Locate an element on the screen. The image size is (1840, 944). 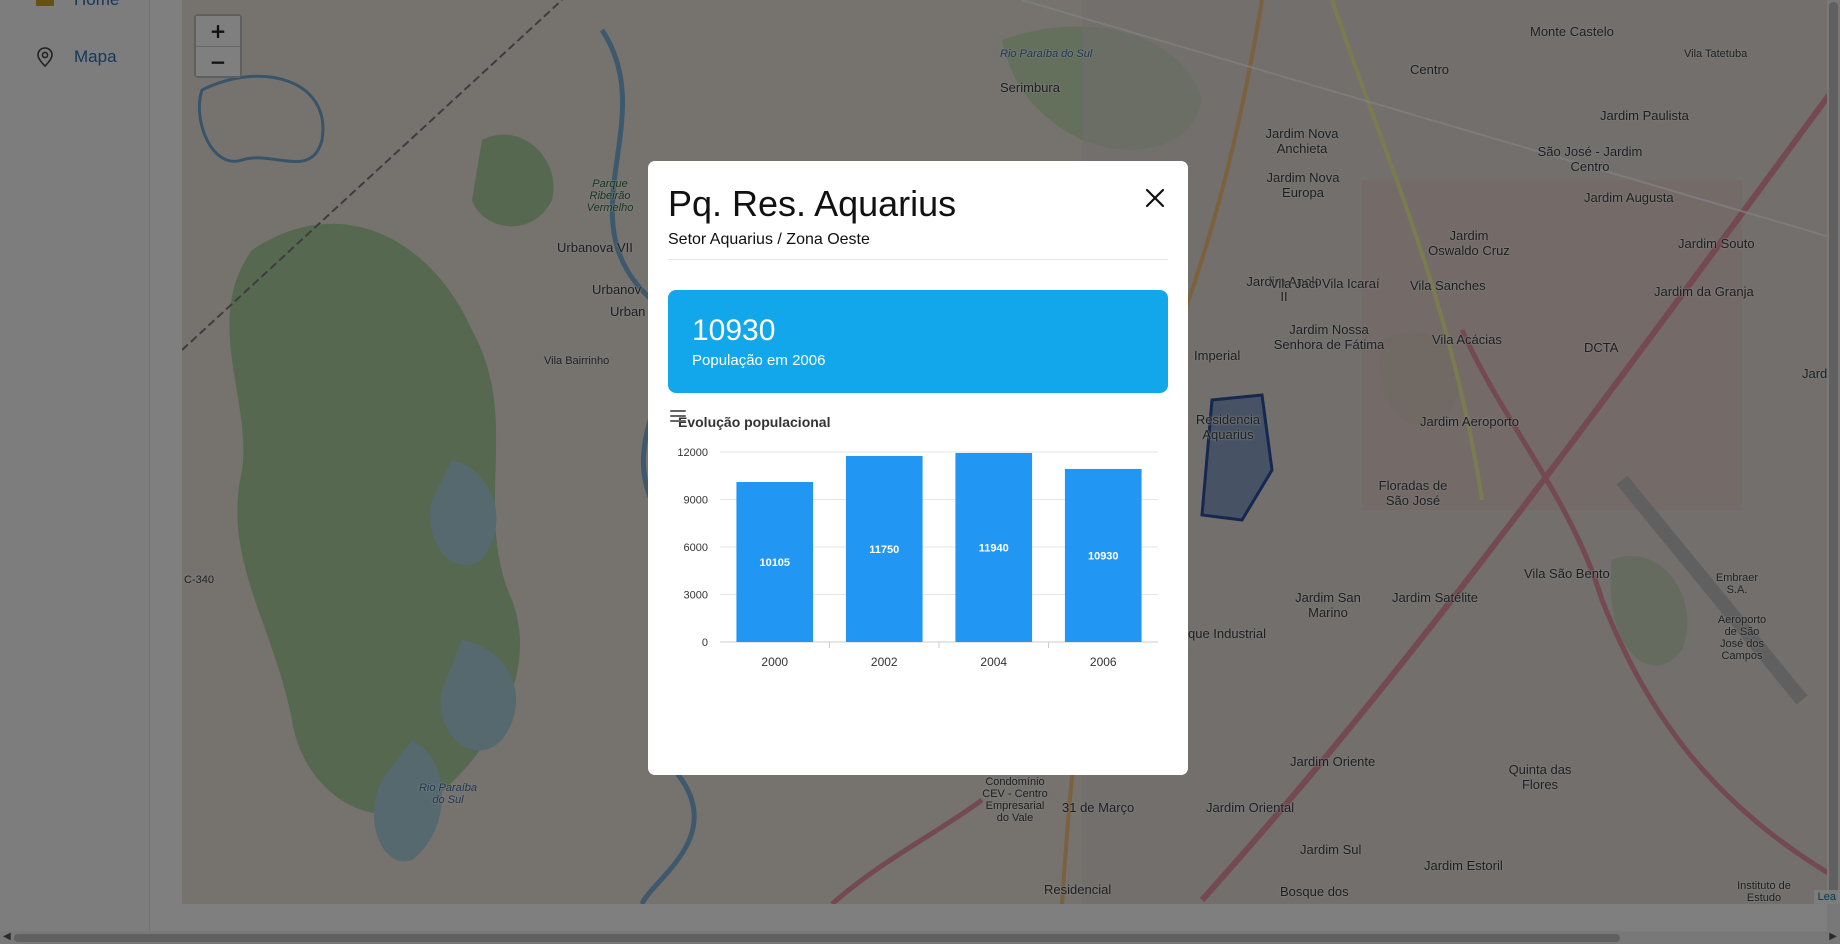
y-tick-label: 9000 is located at coordinates (696, 501).